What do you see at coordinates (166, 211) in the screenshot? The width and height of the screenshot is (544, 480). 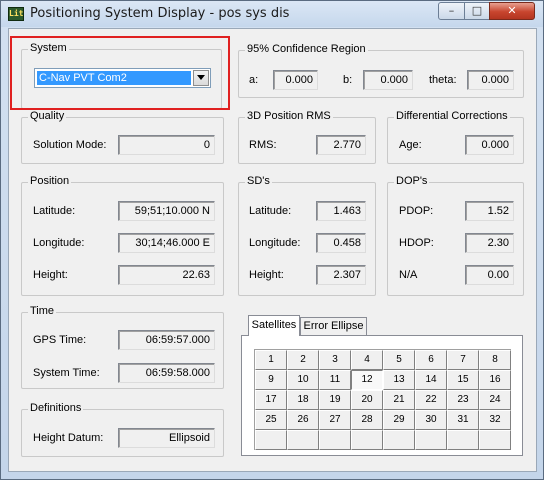 I see `latitude-field: 59;51;10.000 N` at bounding box center [166, 211].